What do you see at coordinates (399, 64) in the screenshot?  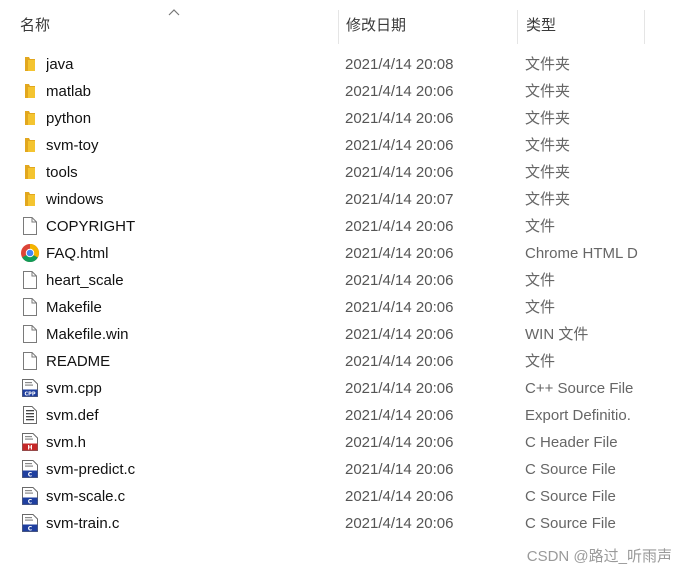 I see `file-date: 2021/4/14 20:08` at bounding box center [399, 64].